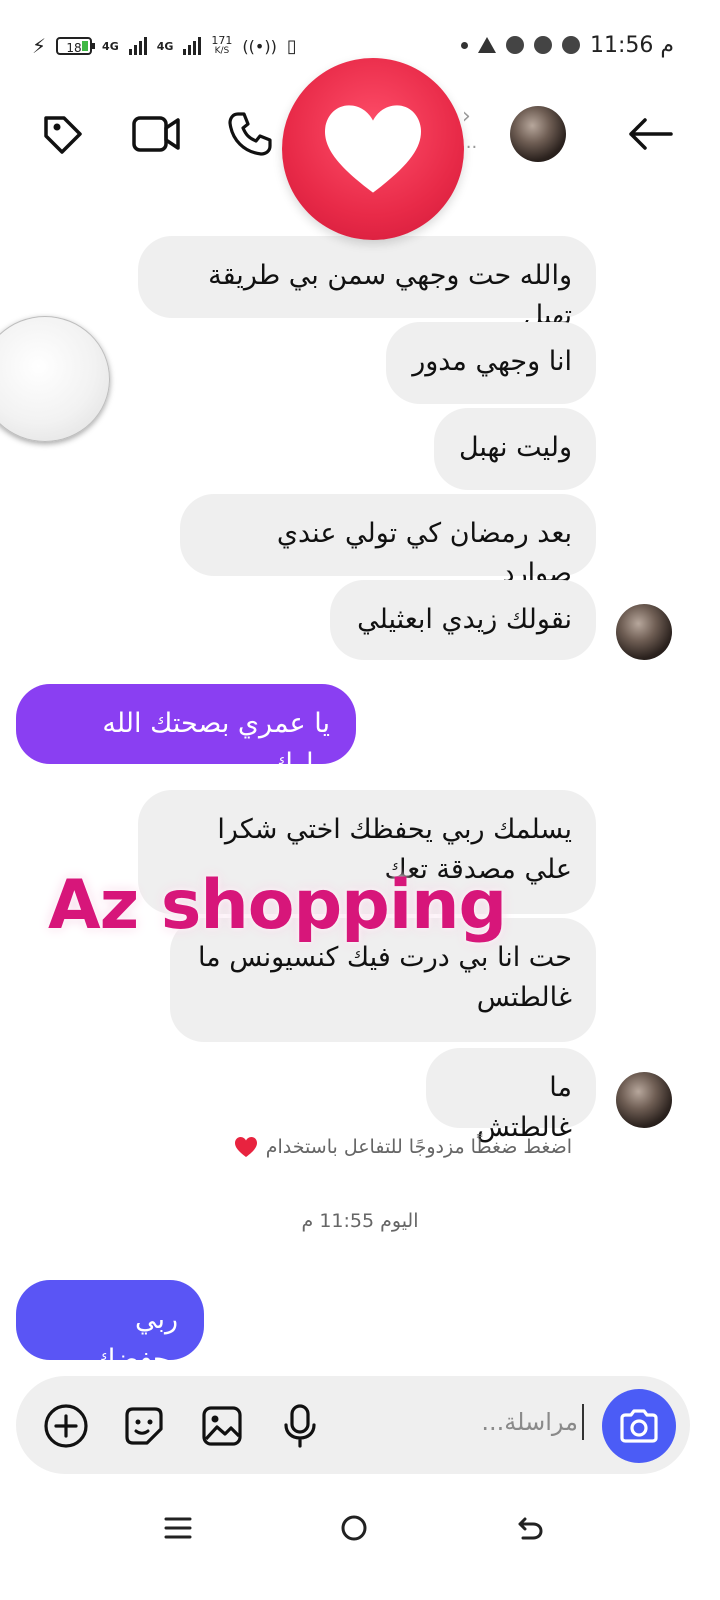  Describe the element at coordinates (353, 1425) in the screenshot. I see `message-composer` at that location.